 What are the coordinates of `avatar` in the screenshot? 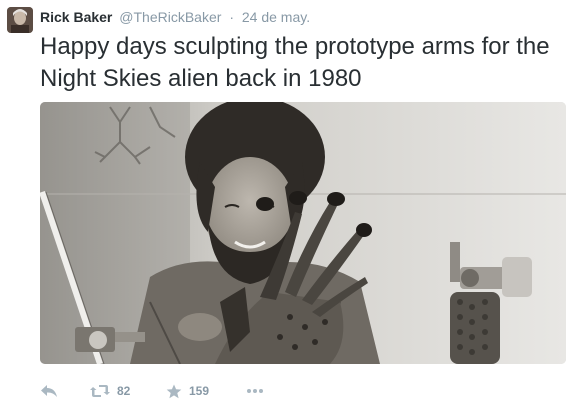 It's located at (20, 20).